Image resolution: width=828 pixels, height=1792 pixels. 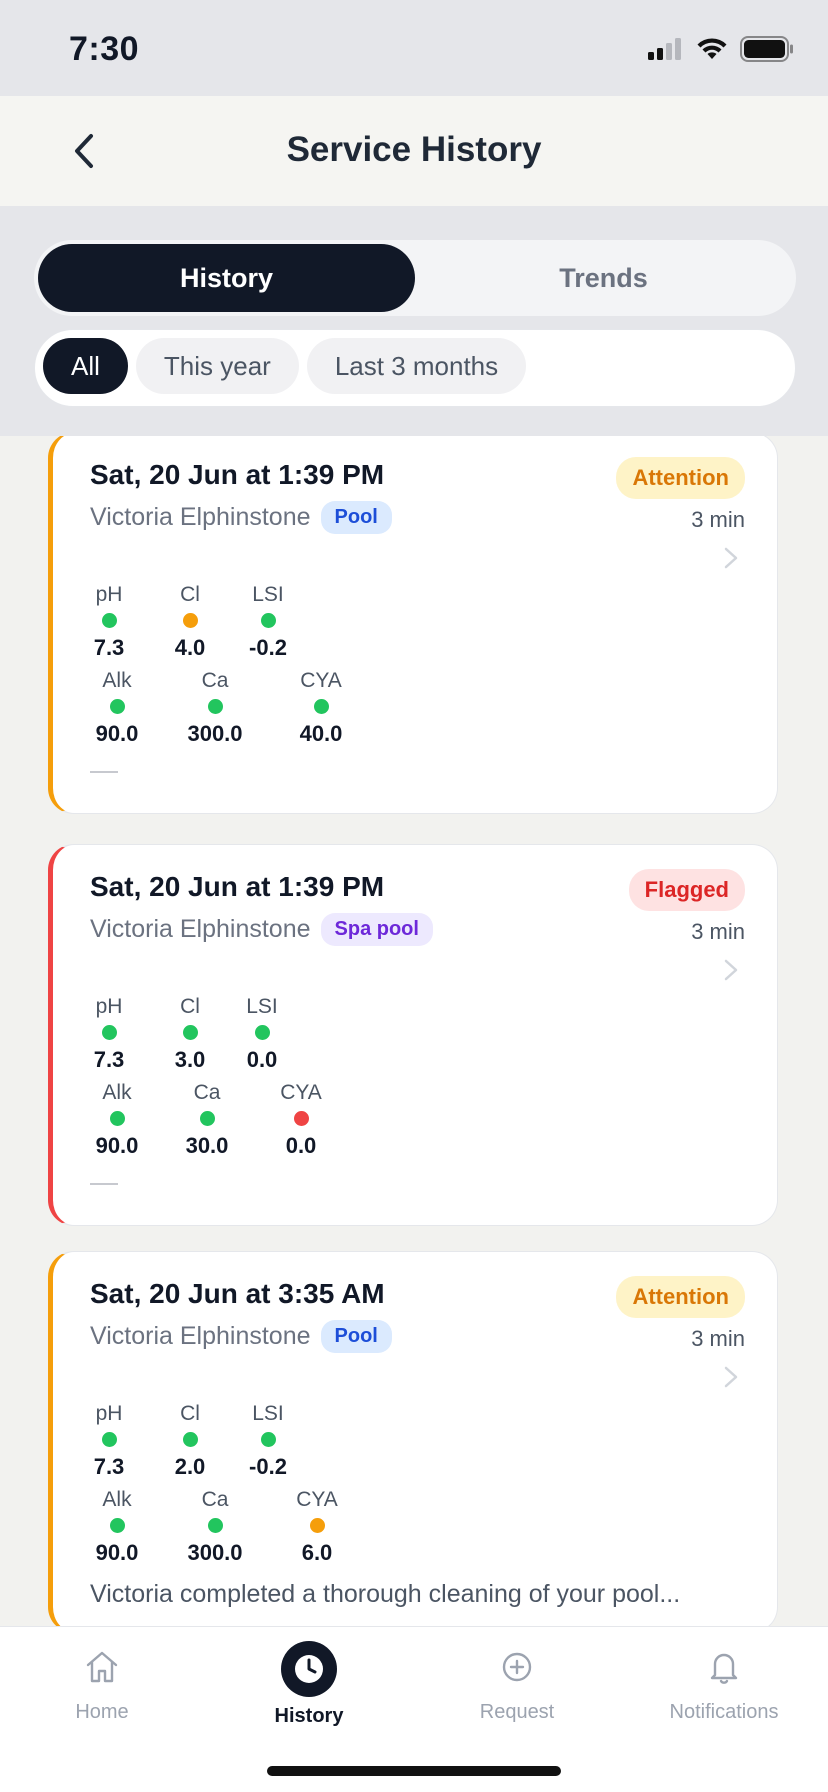 I want to click on pool-type-tag: Spa pool, so click(x=376, y=929).